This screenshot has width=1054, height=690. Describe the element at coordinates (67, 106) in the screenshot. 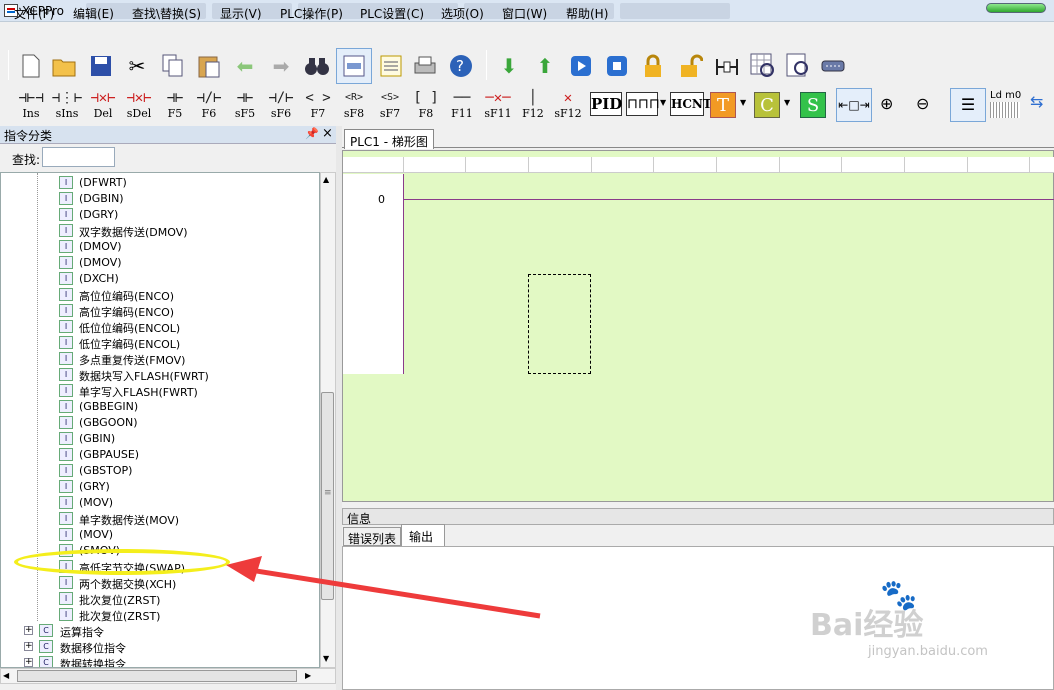

I see `shift-insert-button: ⊣⋮⊢ sIns` at that location.